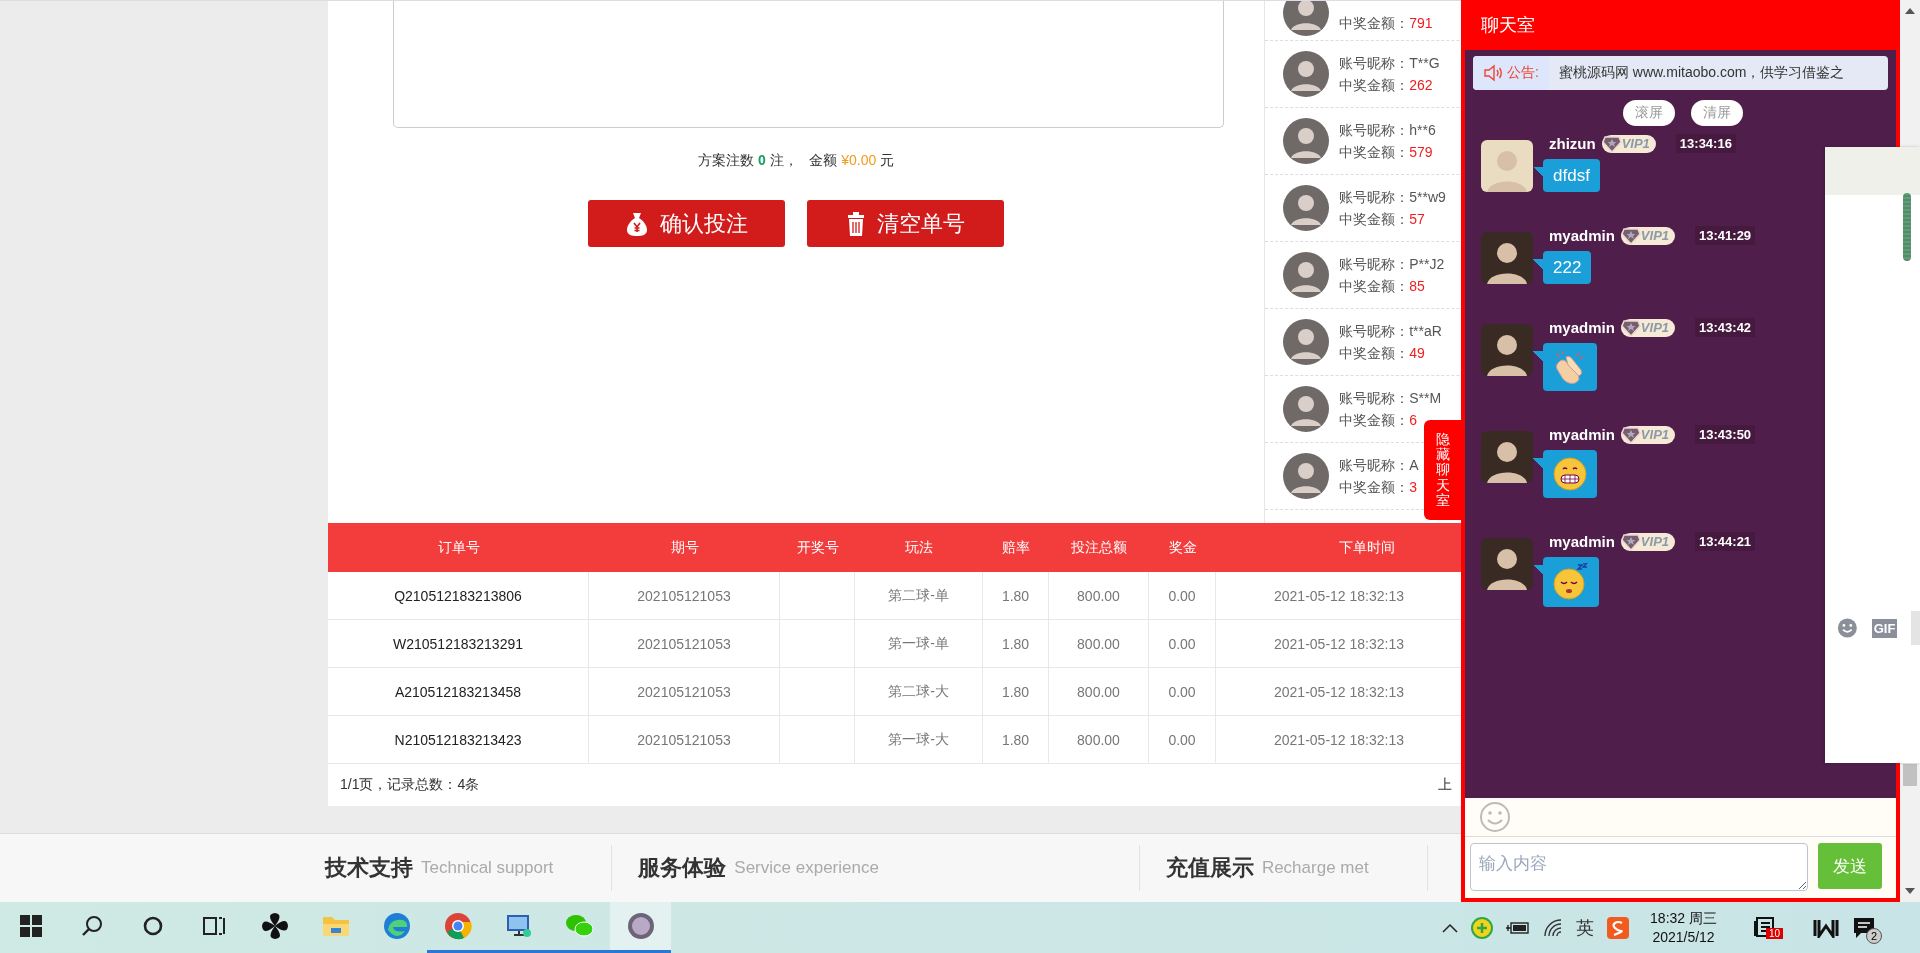 The width and height of the screenshot is (1920, 953). Describe the element at coordinates (640, 926) in the screenshot. I see `round-app-icon` at that location.